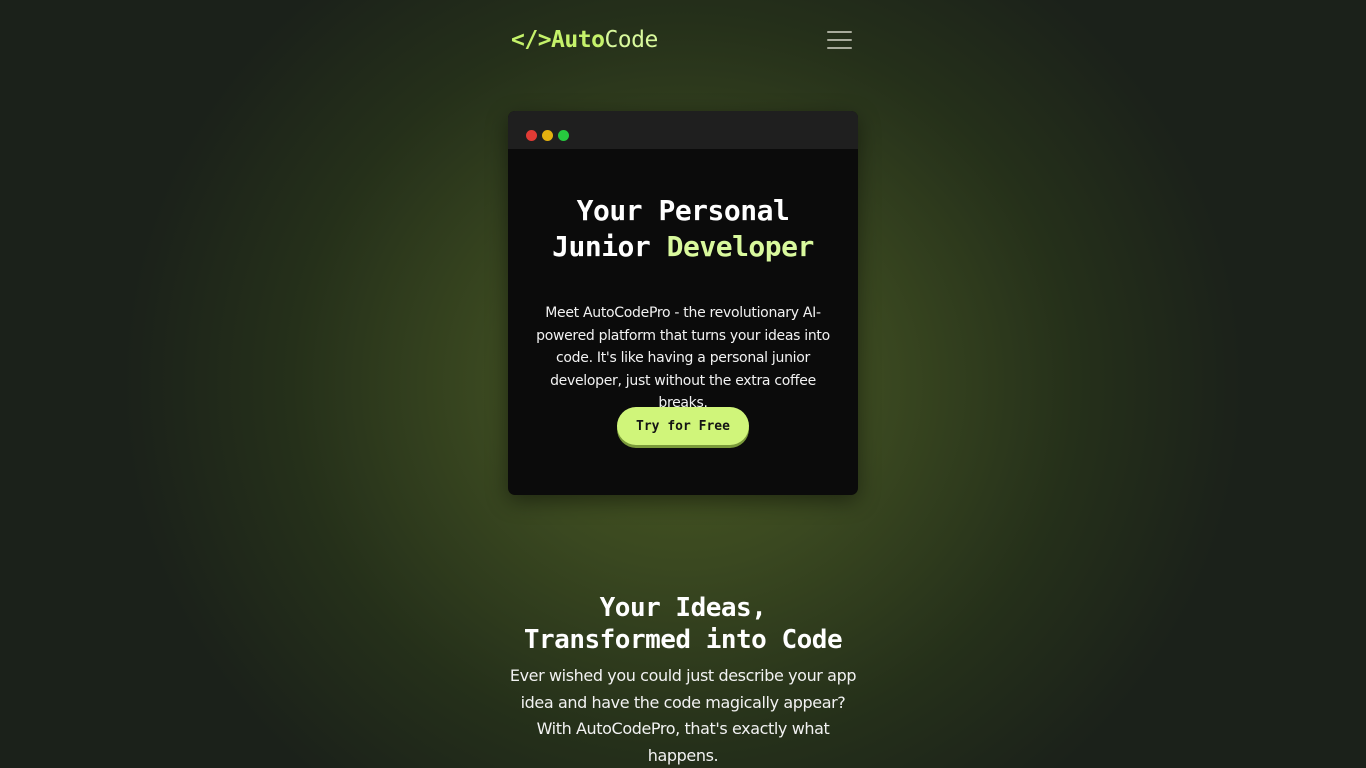 The width and height of the screenshot is (1366, 768). I want to click on hero-title-accent: Developer, so click(740, 246).